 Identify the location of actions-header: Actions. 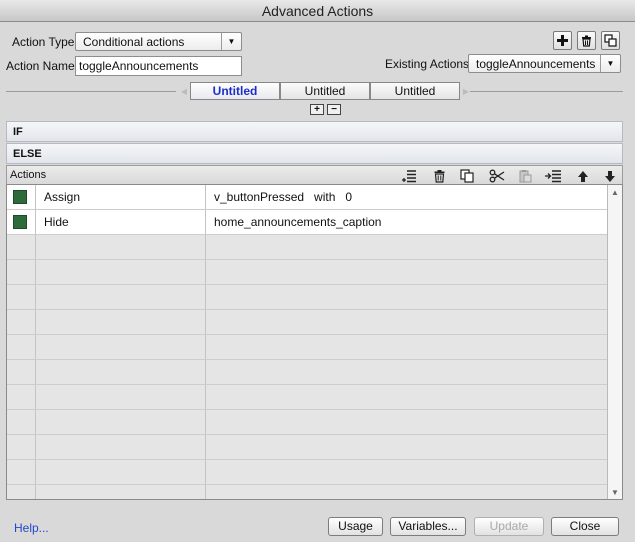
(314, 175).